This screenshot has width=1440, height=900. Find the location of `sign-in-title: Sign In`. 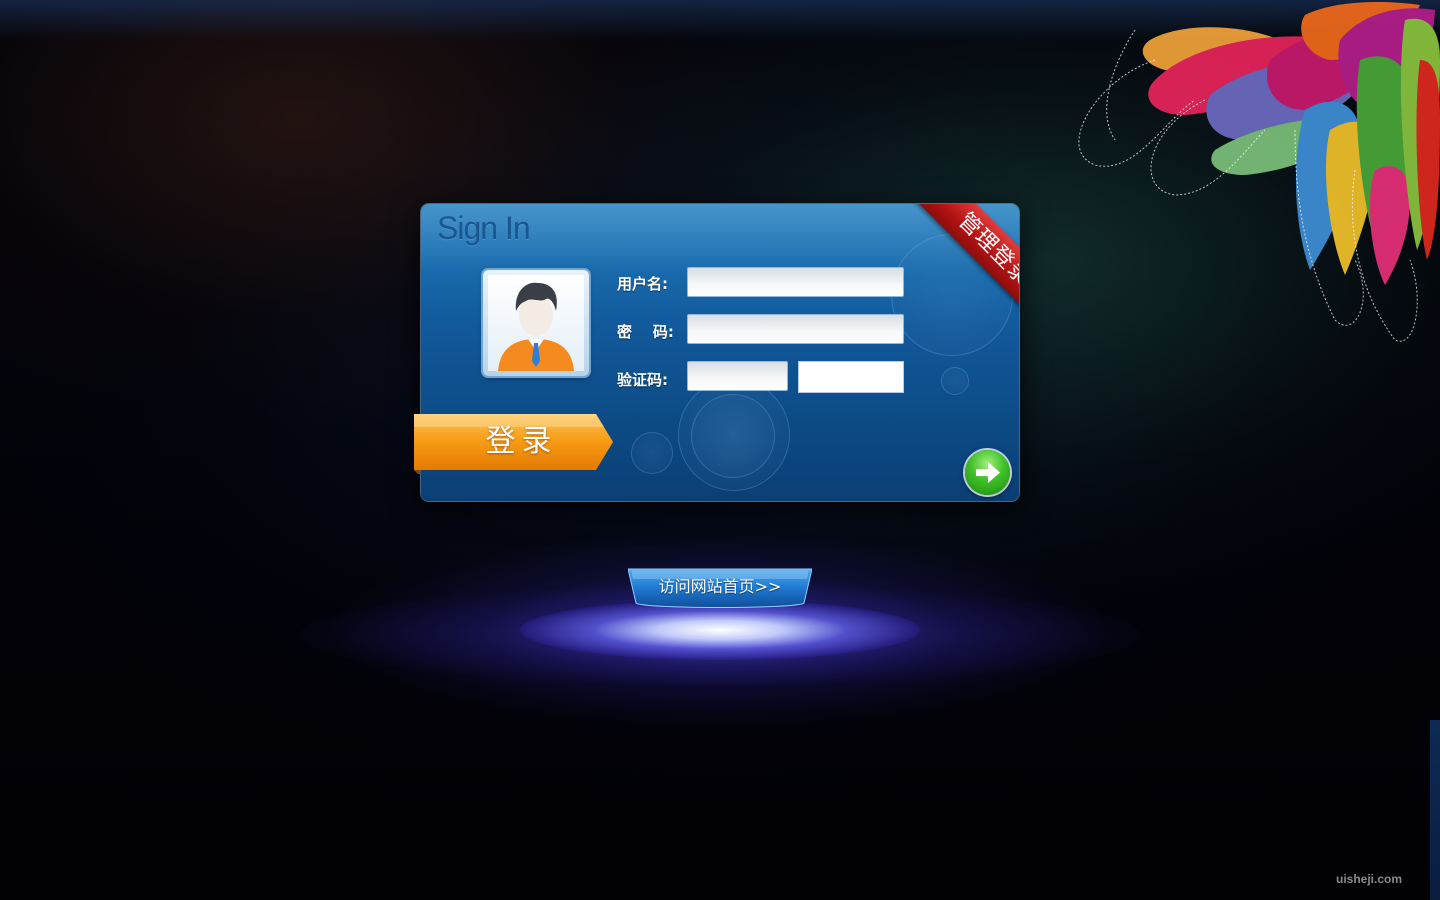

sign-in-title: Sign In is located at coordinates (484, 228).